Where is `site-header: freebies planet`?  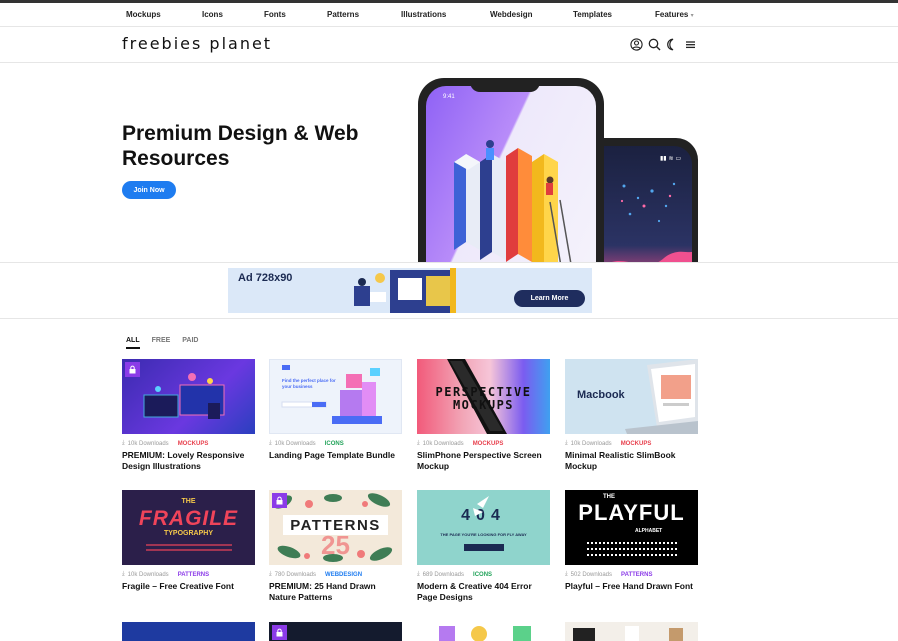
site-header: freebies planet is located at coordinates (449, 45).